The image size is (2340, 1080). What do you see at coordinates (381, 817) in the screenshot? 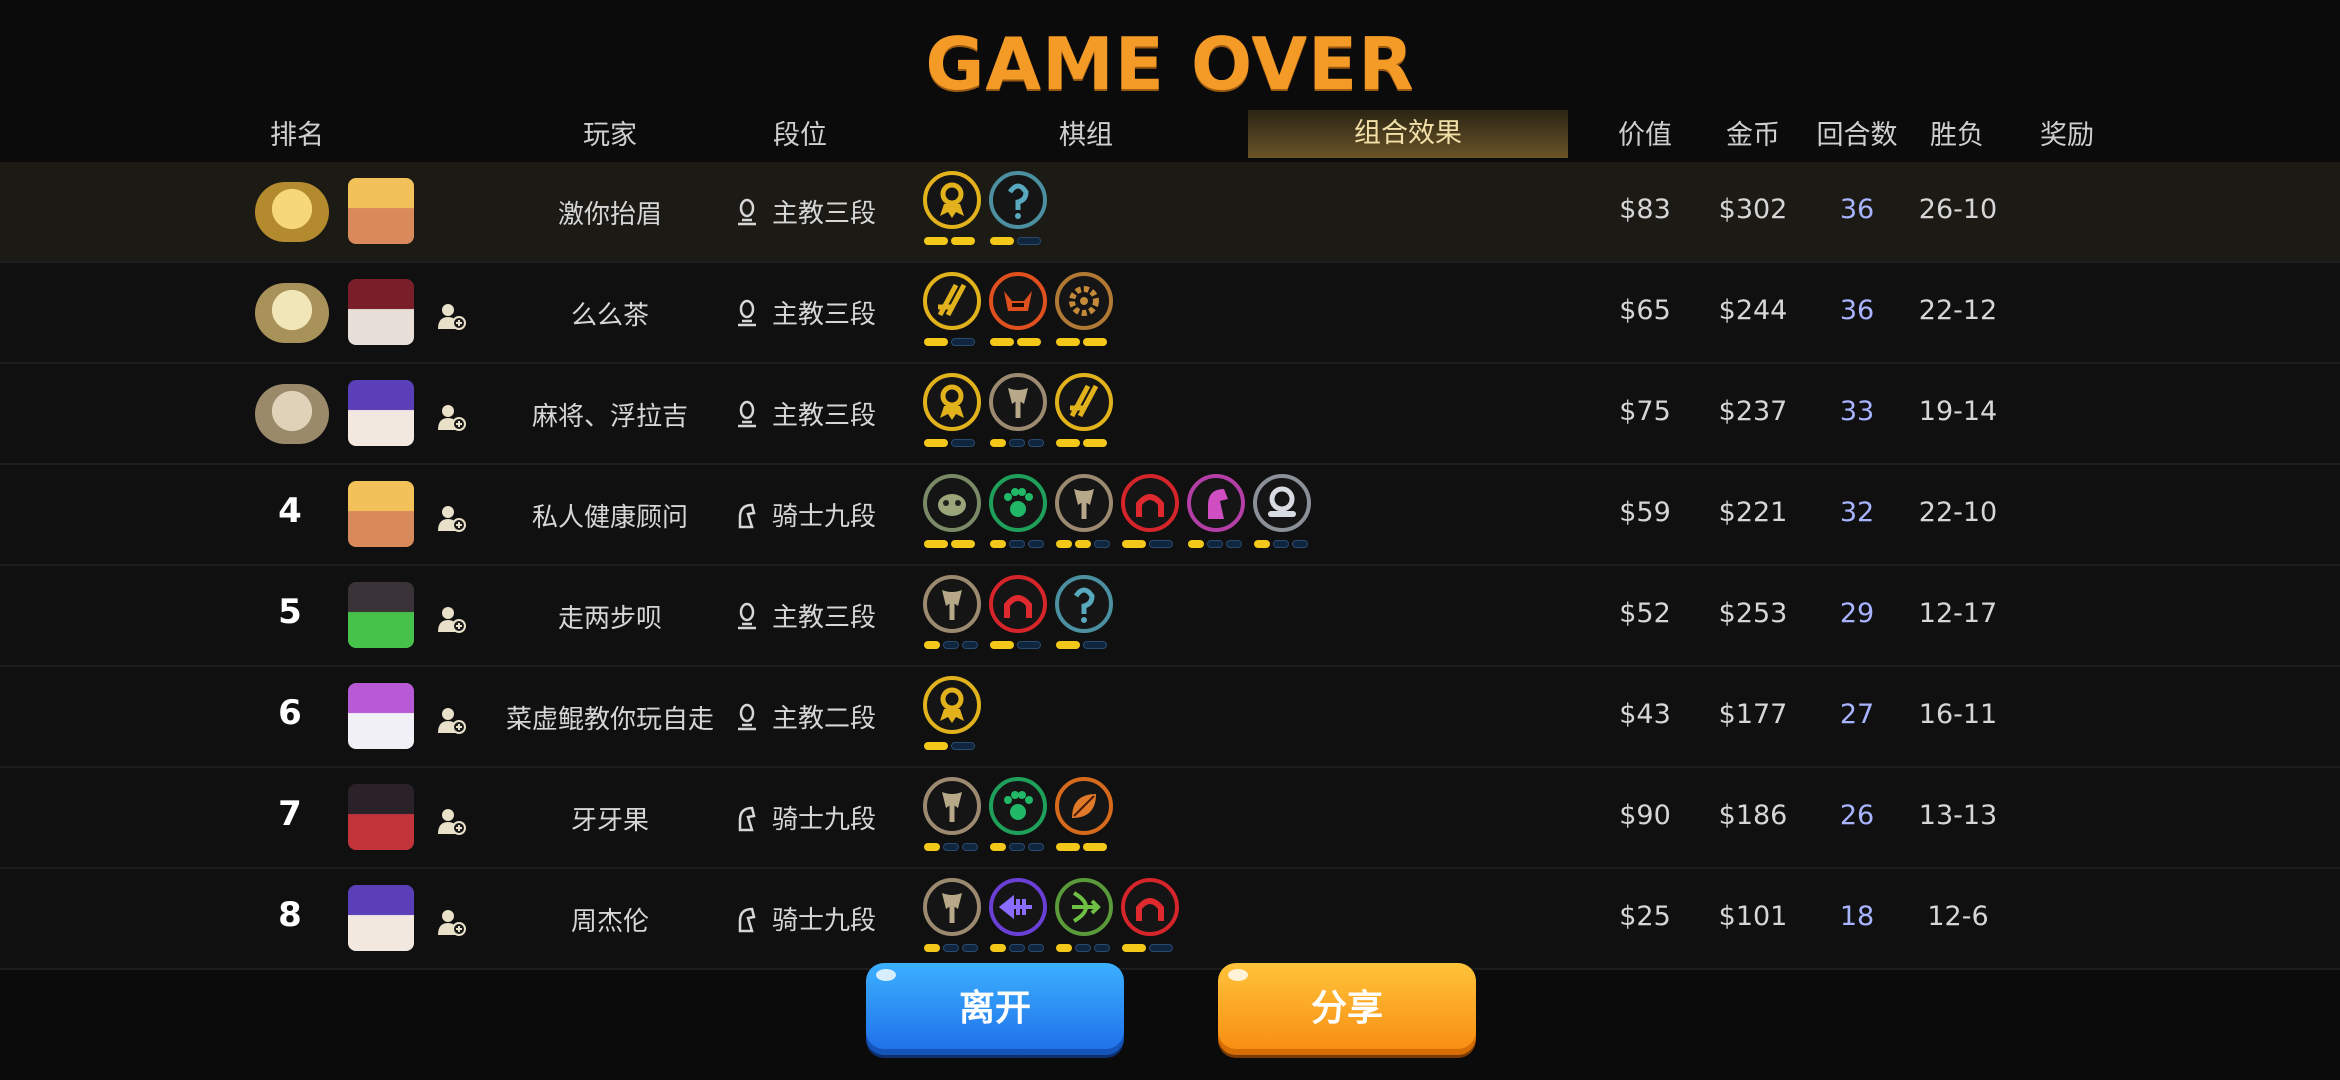
I see `ninja-avatar` at bounding box center [381, 817].